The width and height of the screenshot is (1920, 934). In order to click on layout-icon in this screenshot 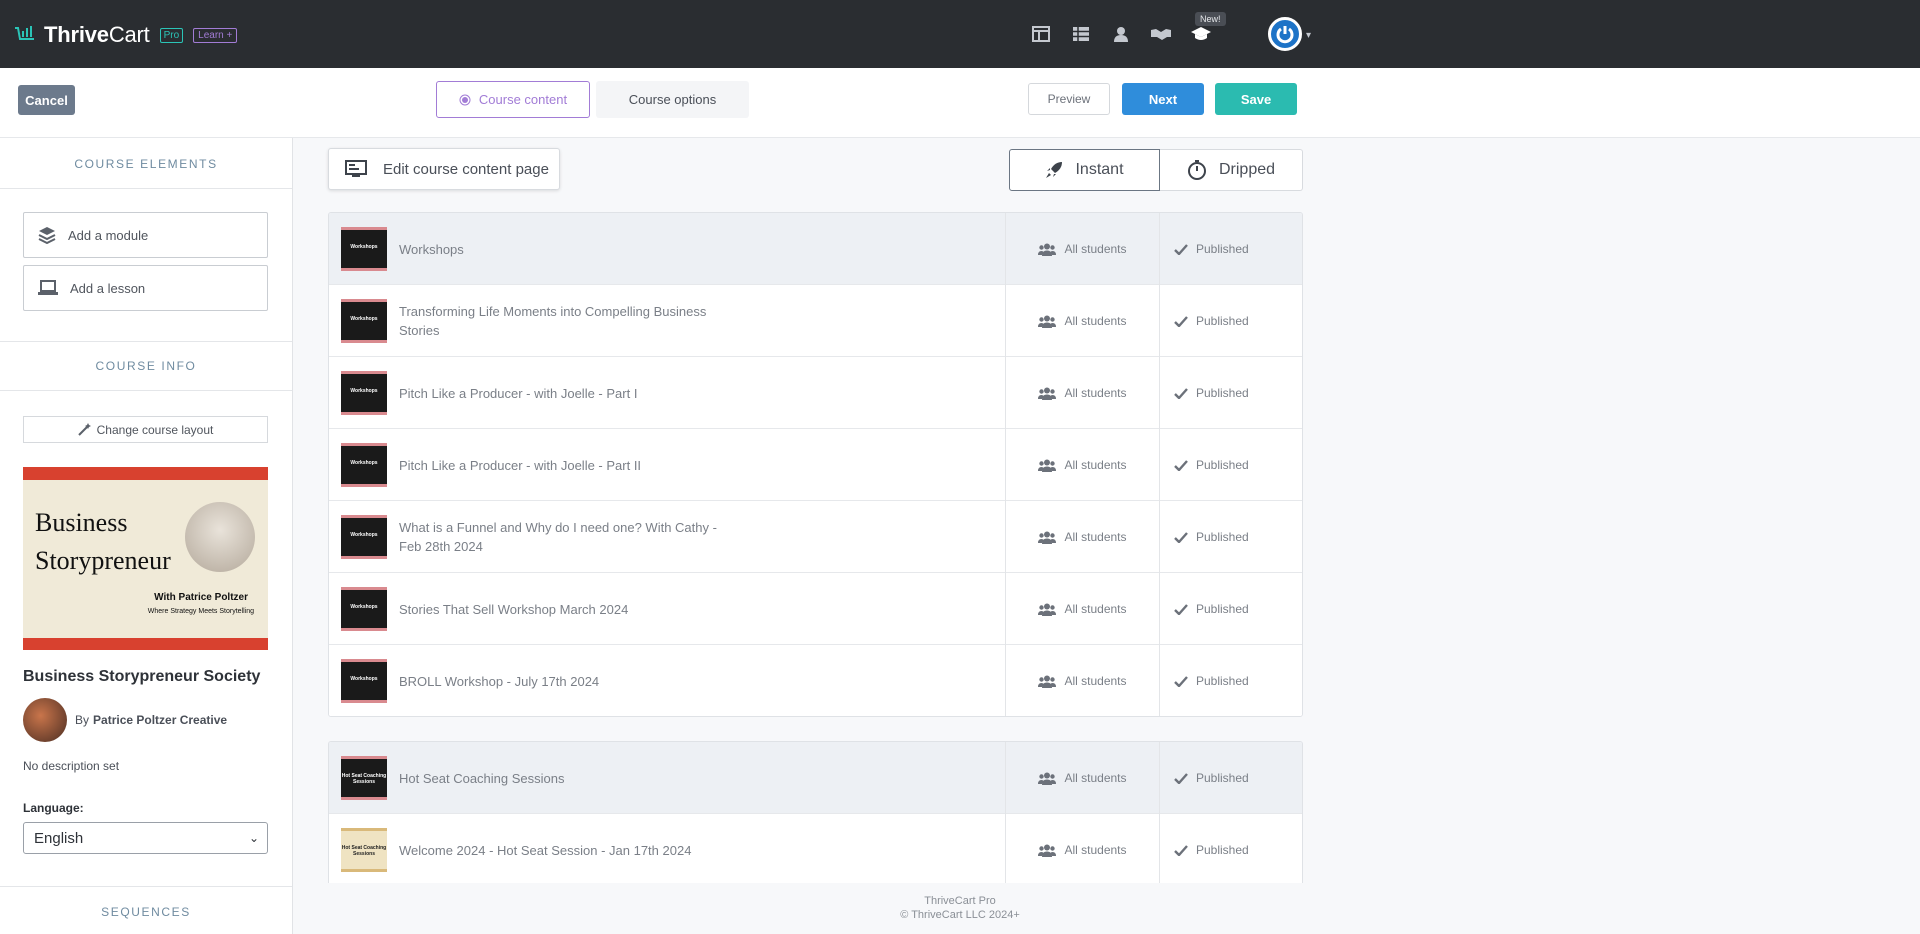, I will do `click(1041, 34)`.